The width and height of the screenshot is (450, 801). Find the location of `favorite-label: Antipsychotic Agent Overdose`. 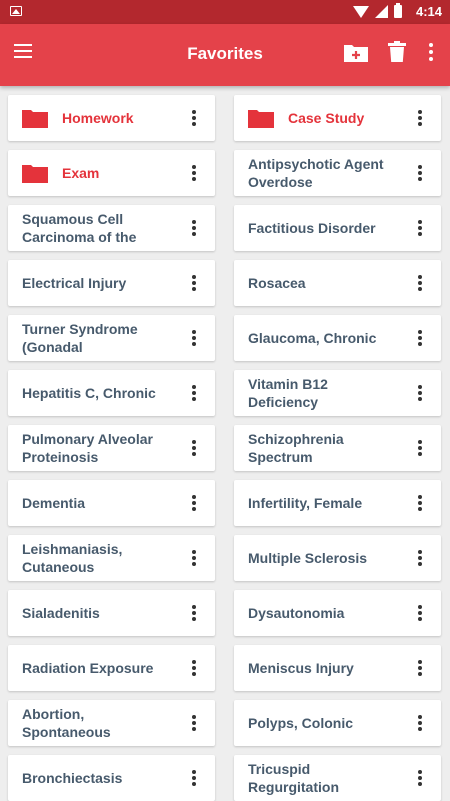

favorite-label: Antipsychotic Agent Overdose is located at coordinates (316, 173).